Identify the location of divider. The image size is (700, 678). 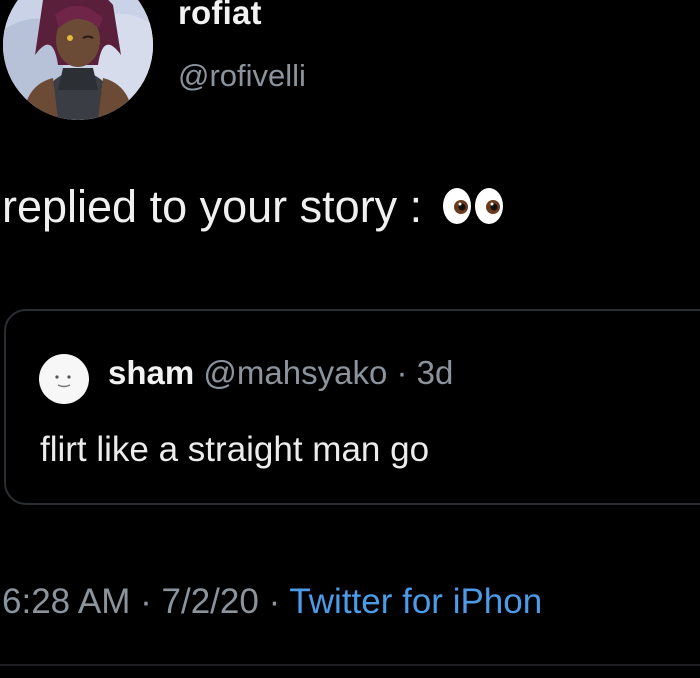
(350, 665).